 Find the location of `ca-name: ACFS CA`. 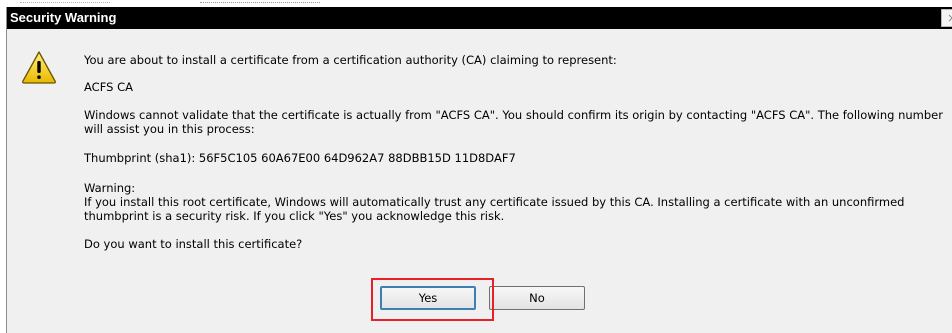

ca-name: ACFS CA is located at coordinates (108, 87).